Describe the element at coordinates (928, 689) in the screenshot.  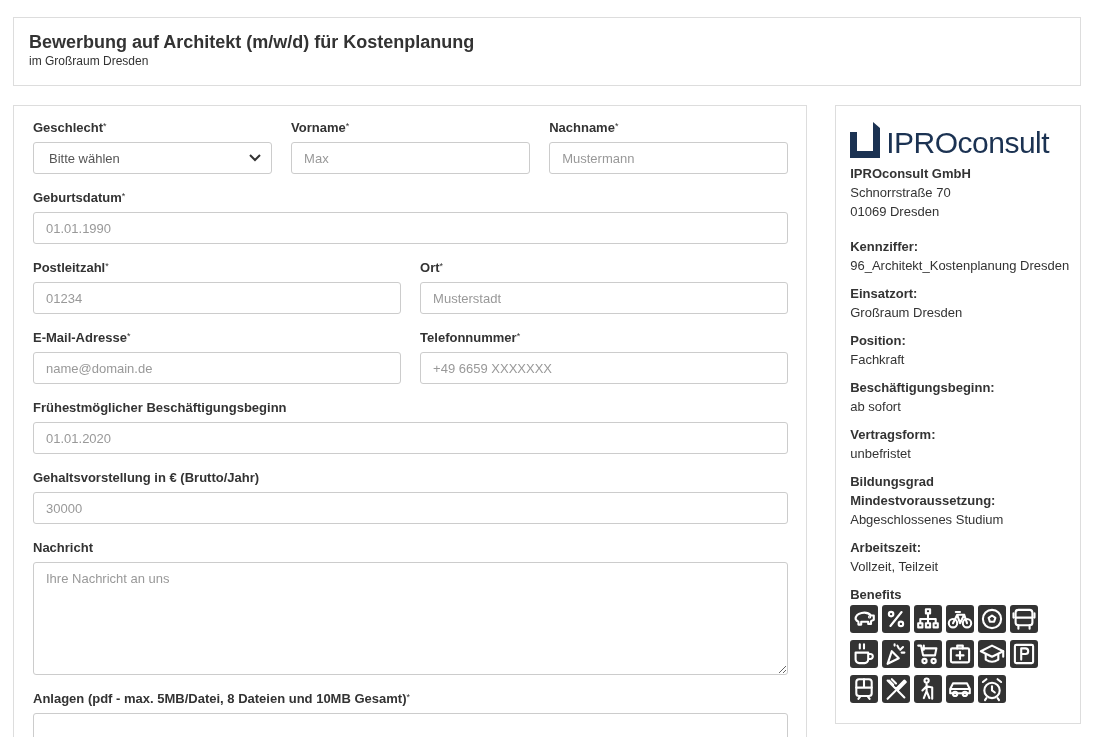
I see `elderly-person-icon` at that location.